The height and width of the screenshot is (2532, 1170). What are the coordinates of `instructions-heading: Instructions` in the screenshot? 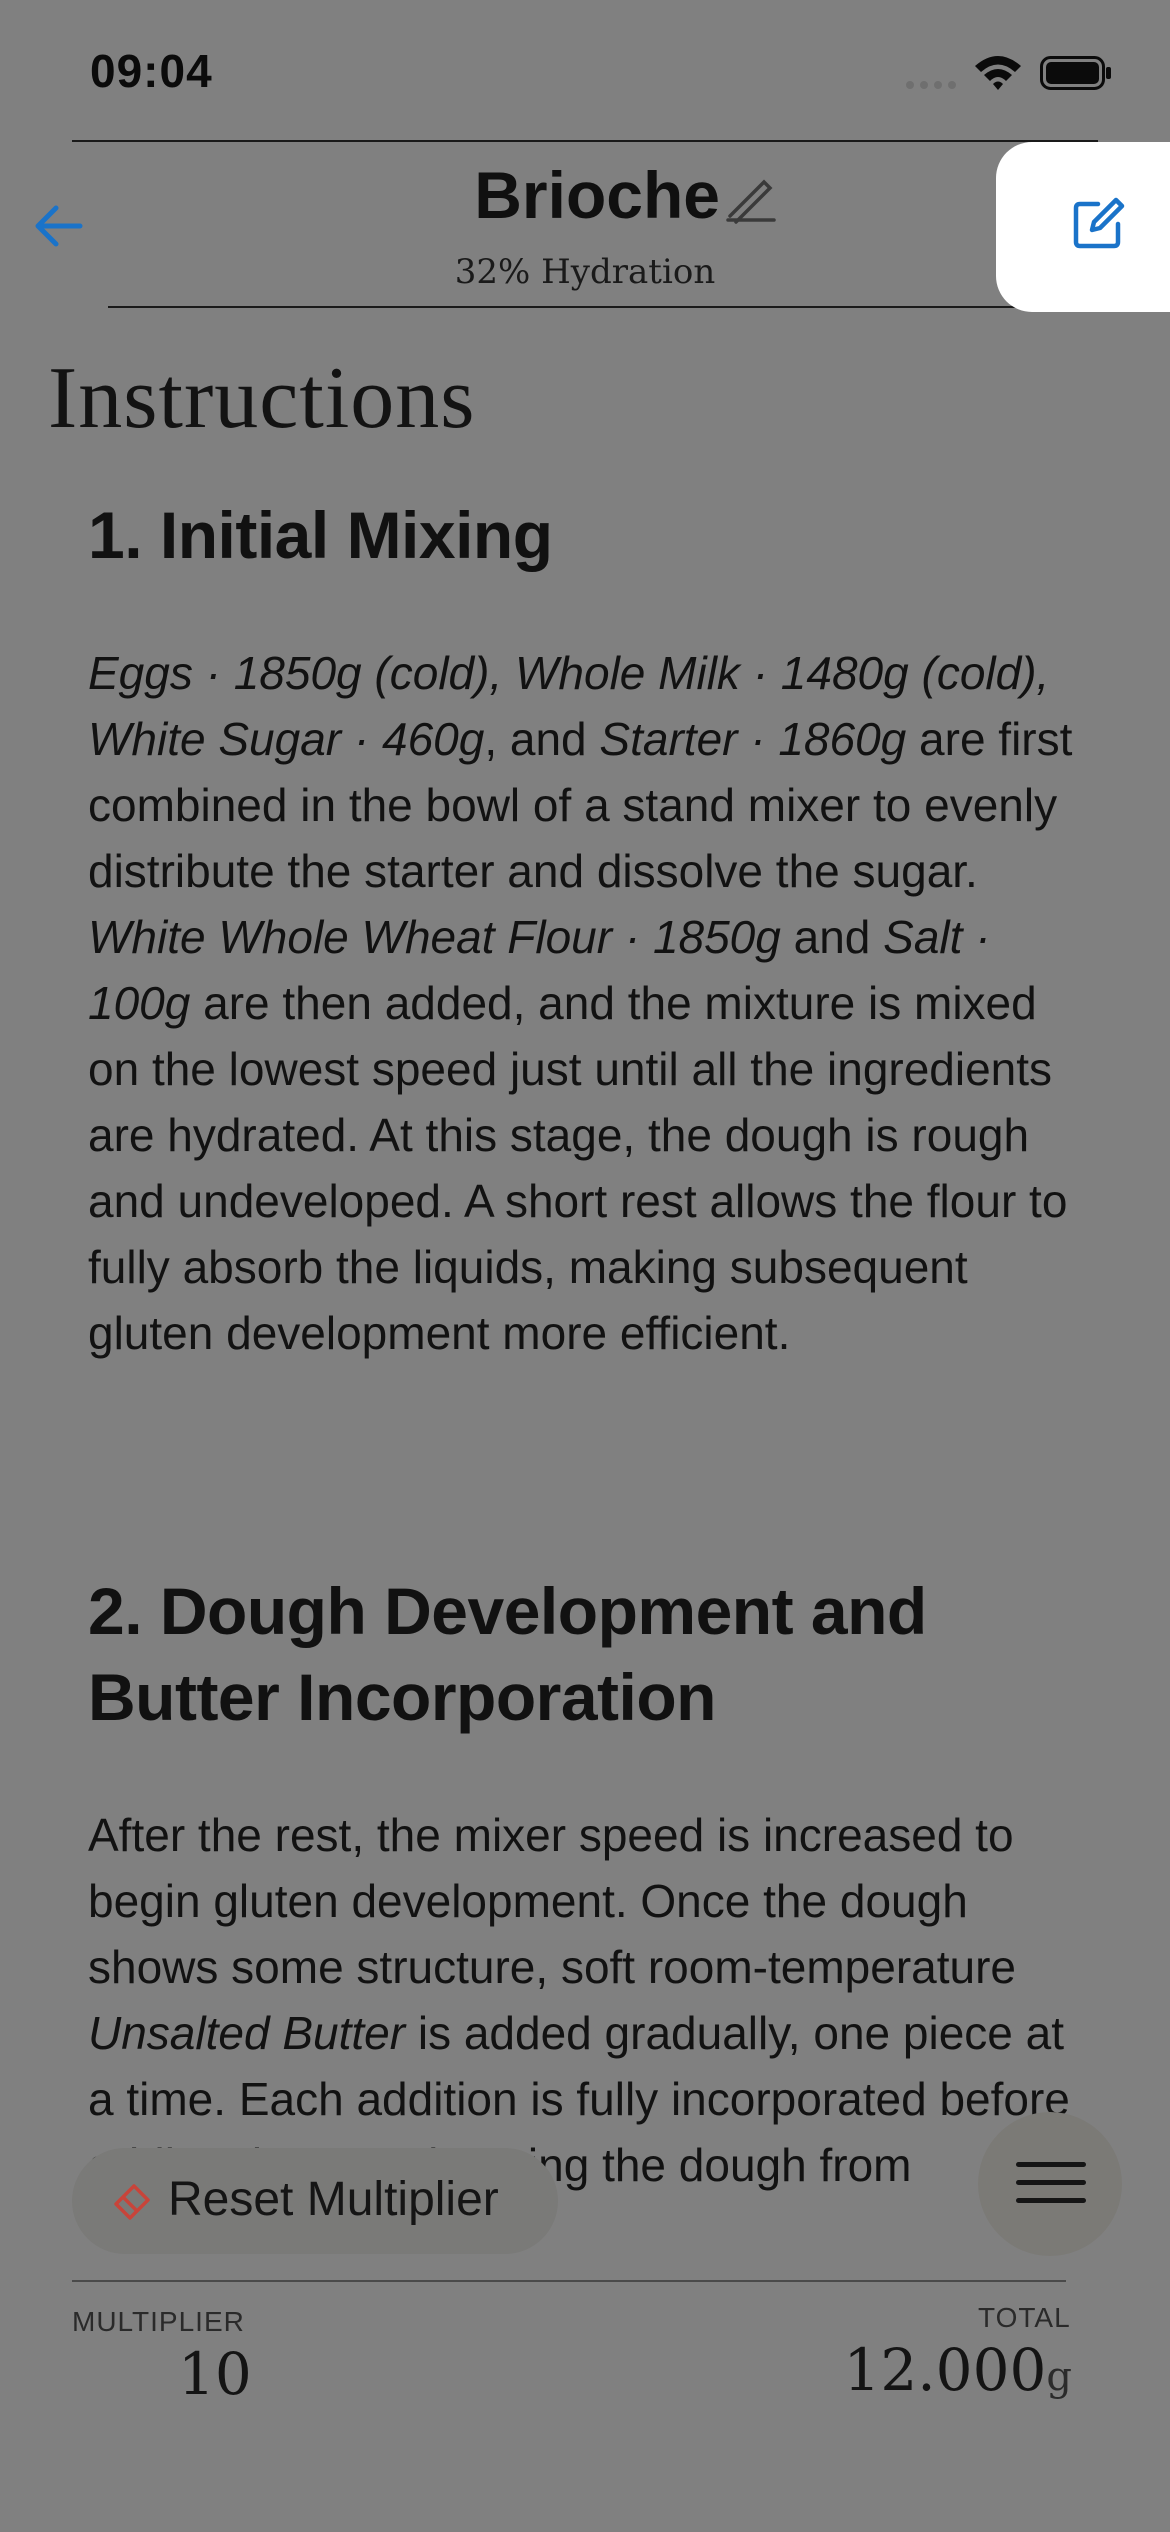 It's located at (262, 398).